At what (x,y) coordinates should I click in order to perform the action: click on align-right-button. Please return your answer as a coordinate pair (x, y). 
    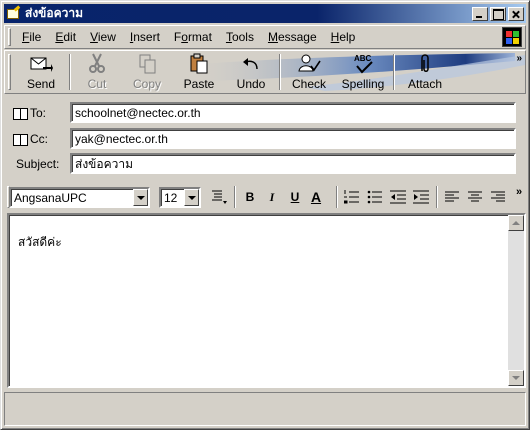
    Looking at the image, I should click on (498, 197).